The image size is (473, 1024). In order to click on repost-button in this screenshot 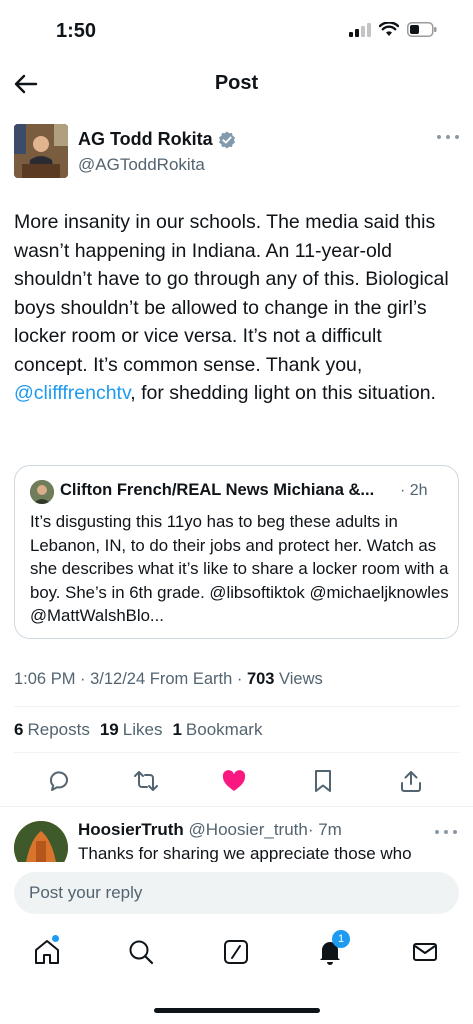, I will do `click(146, 781)`.